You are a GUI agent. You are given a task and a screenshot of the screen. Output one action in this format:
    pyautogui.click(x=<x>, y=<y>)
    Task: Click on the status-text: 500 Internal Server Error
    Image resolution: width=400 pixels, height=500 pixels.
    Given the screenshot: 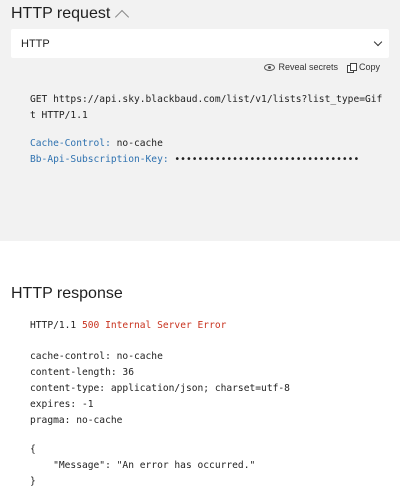 What is the action you would take?
    pyautogui.click(x=154, y=325)
    